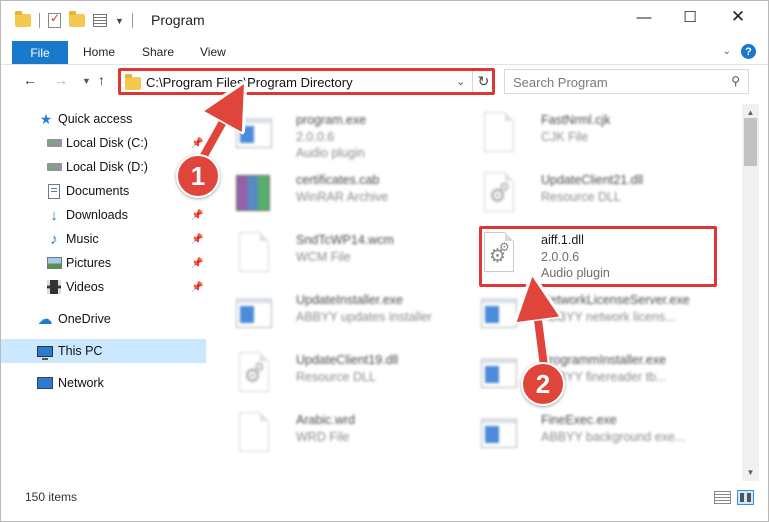  I want to click on up-arrow-icon: ↑, so click(101, 80).